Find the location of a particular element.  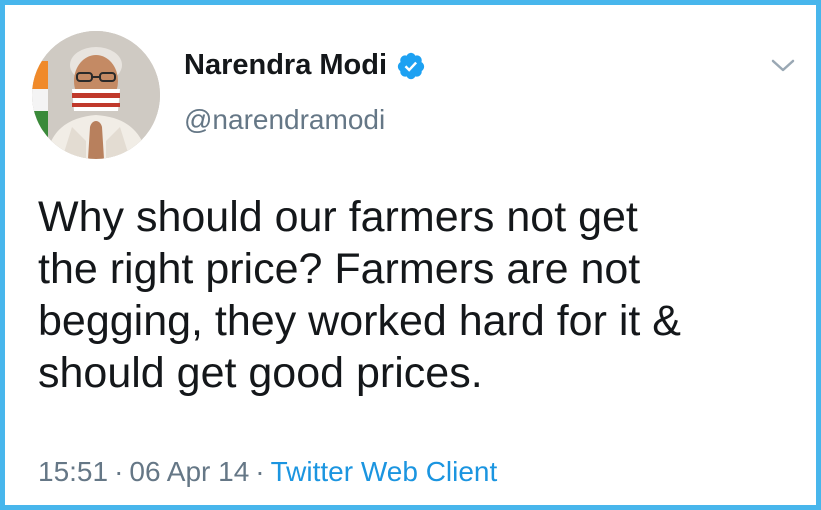

tweet-date: 06 Apr 14 is located at coordinates (189, 471).